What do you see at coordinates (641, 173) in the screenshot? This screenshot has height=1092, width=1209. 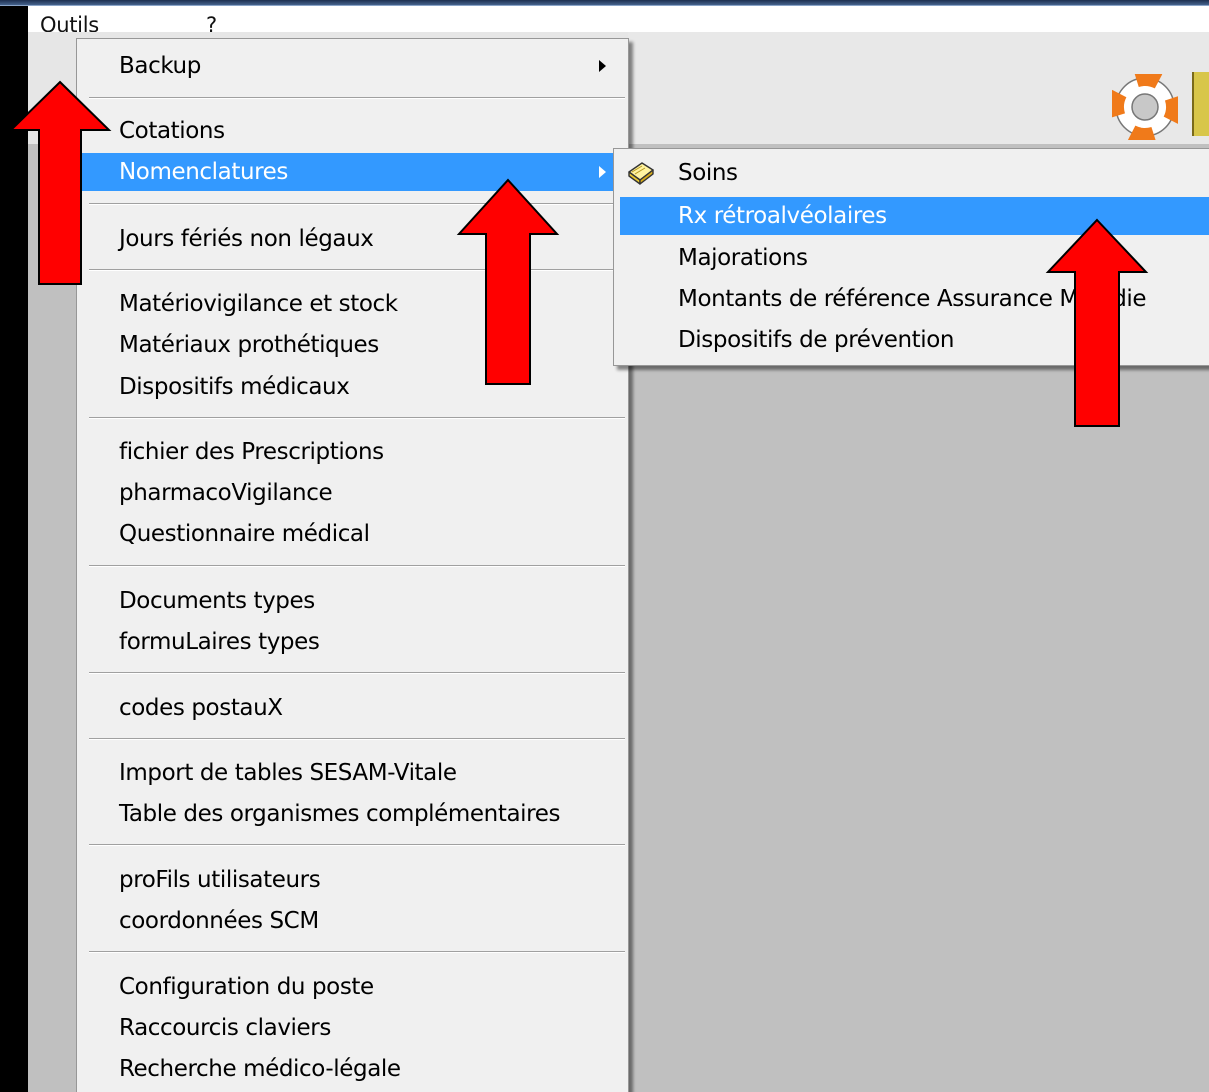 I see `book-icon` at bounding box center [641, 173].